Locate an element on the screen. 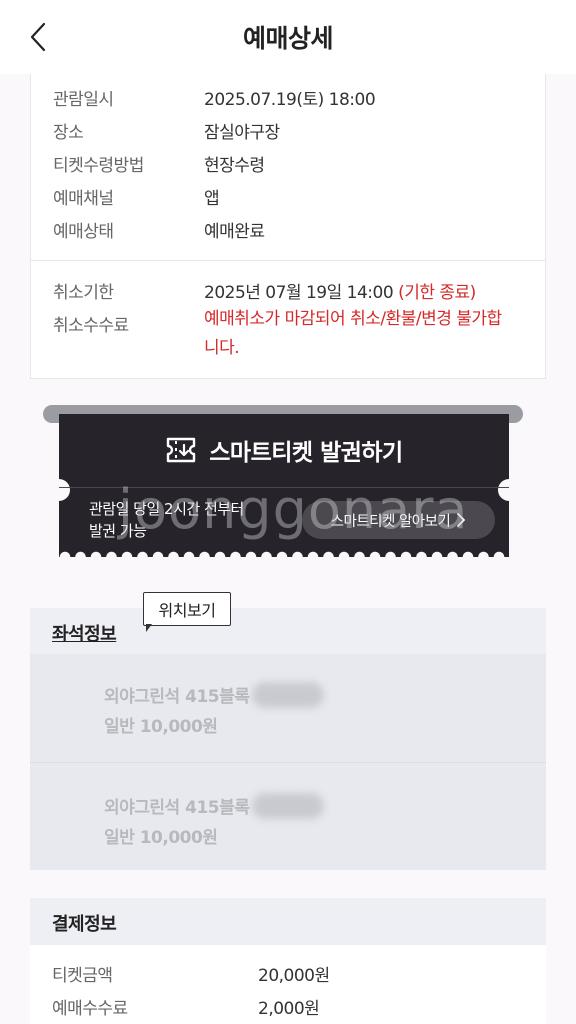 The image size is (576, 1024). info-label-channel: 예매채널 is located at coordinates (83, 199).